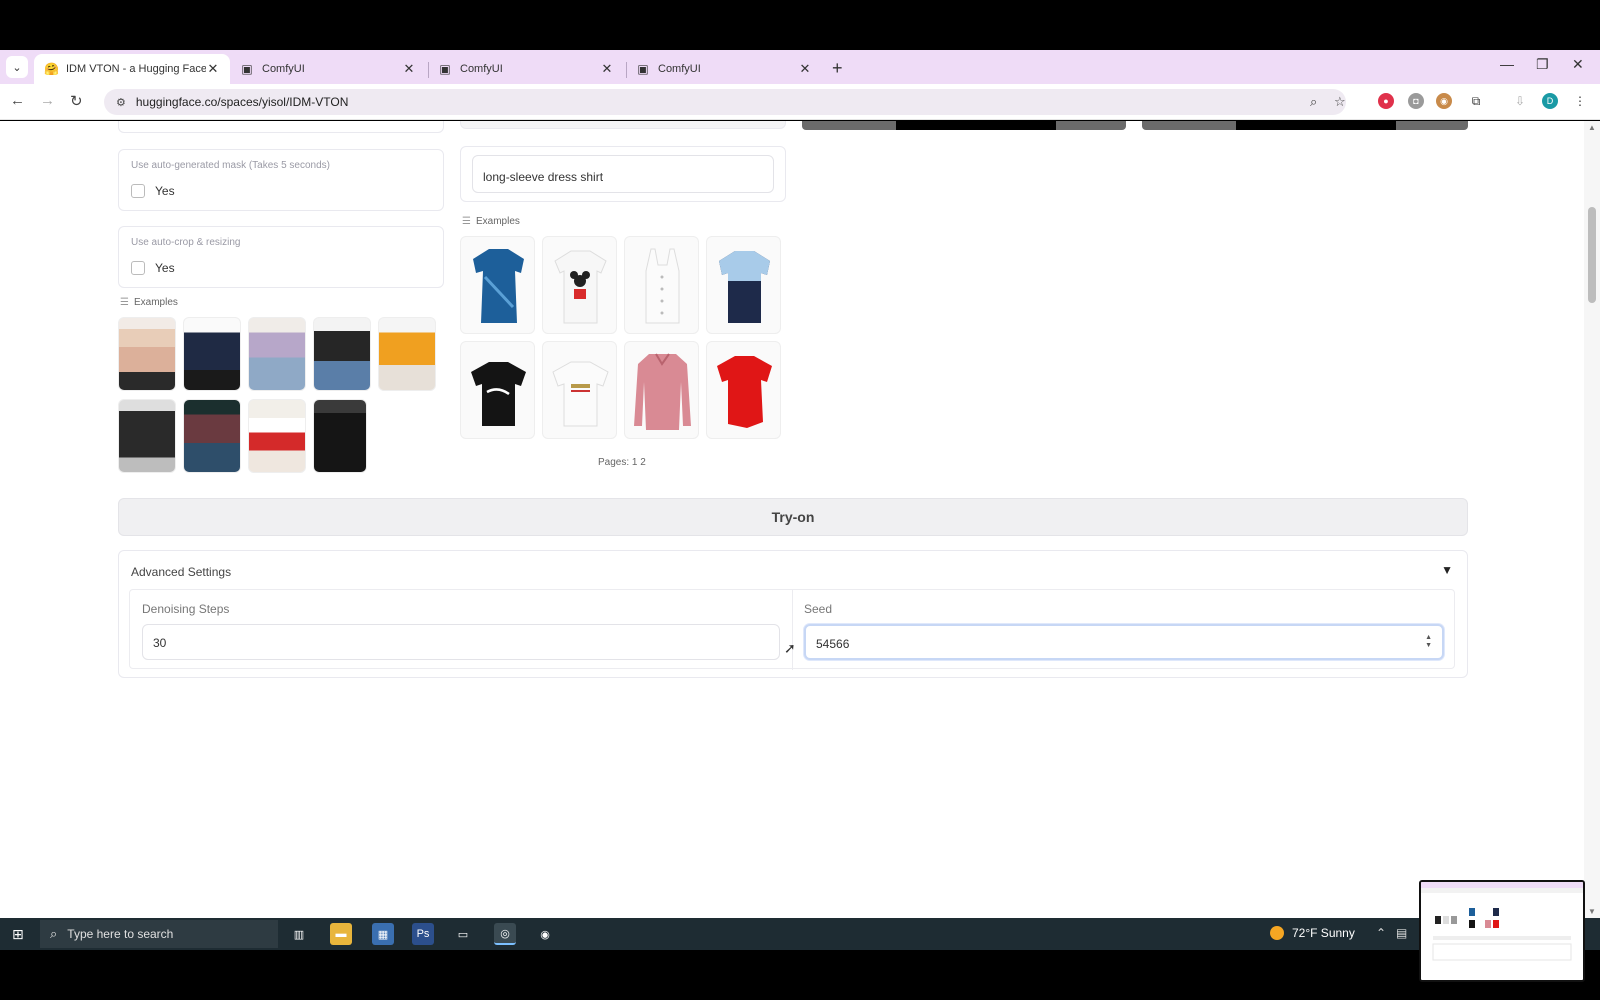  What do you see at coordinates (1386, 101) in the screenshot?
I see `adblock-extension-icon: ●` at bounding box center [1386, 101].